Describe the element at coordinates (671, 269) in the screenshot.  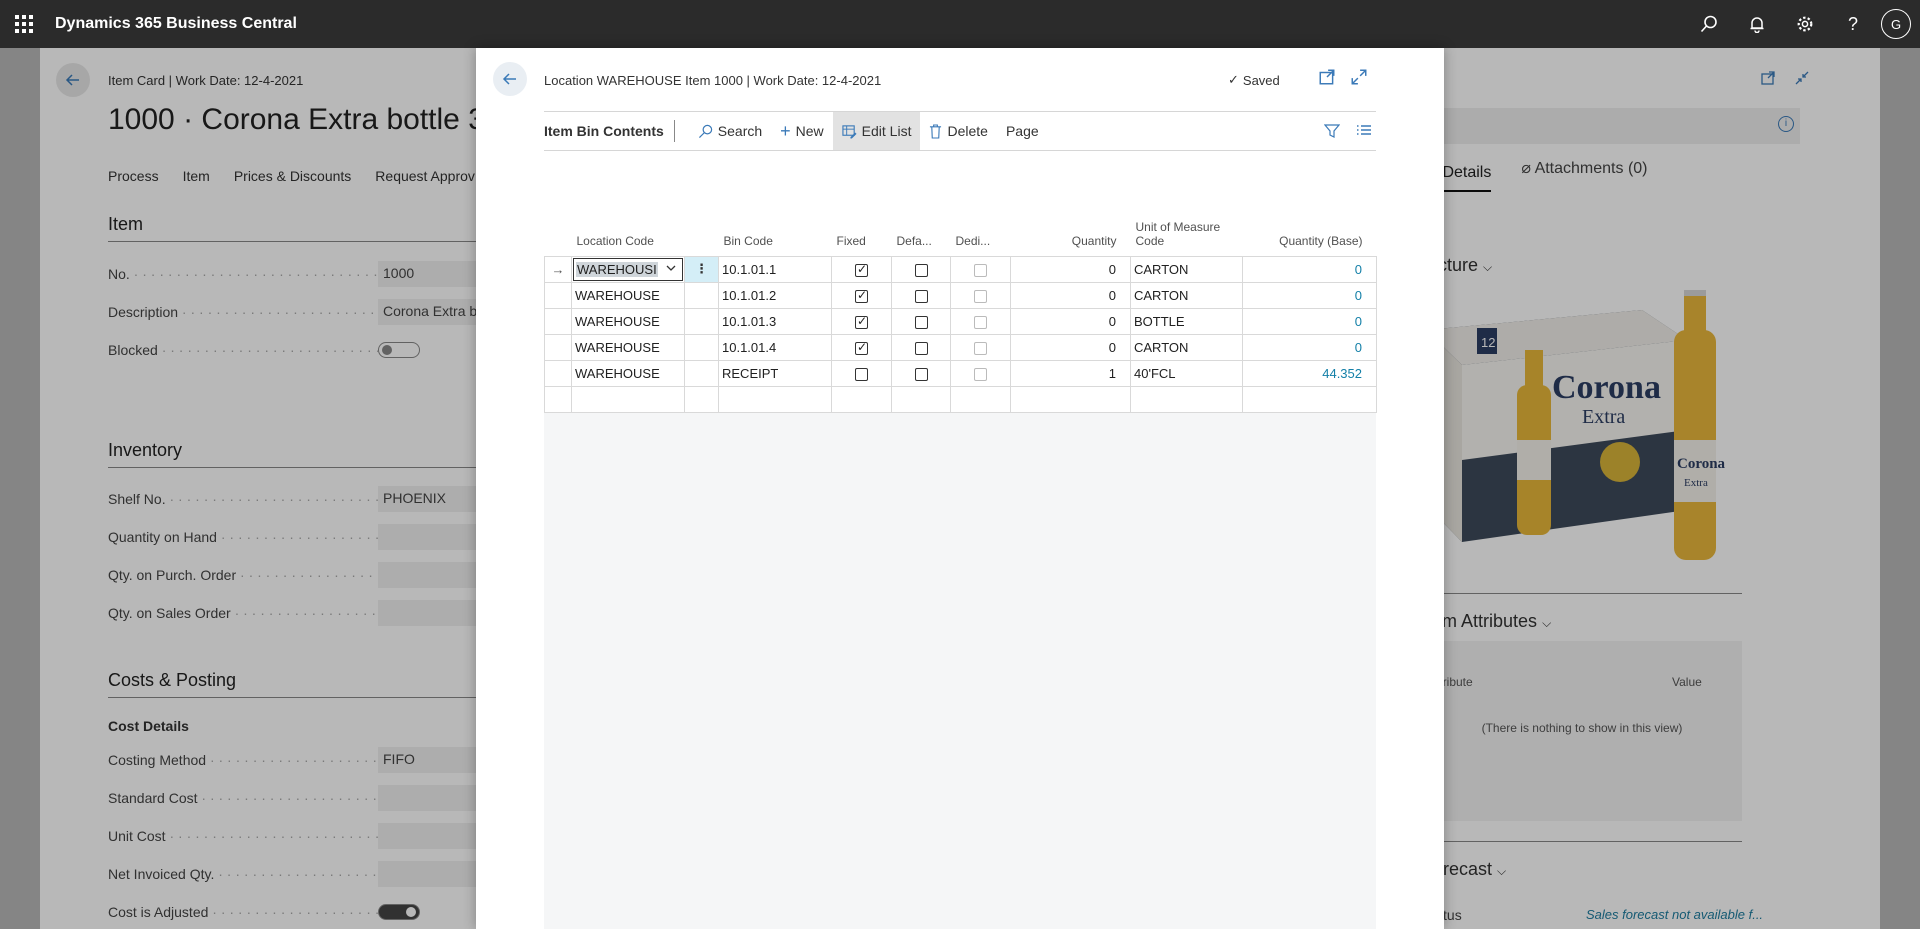
I see `chevron-down-icon` at that location.